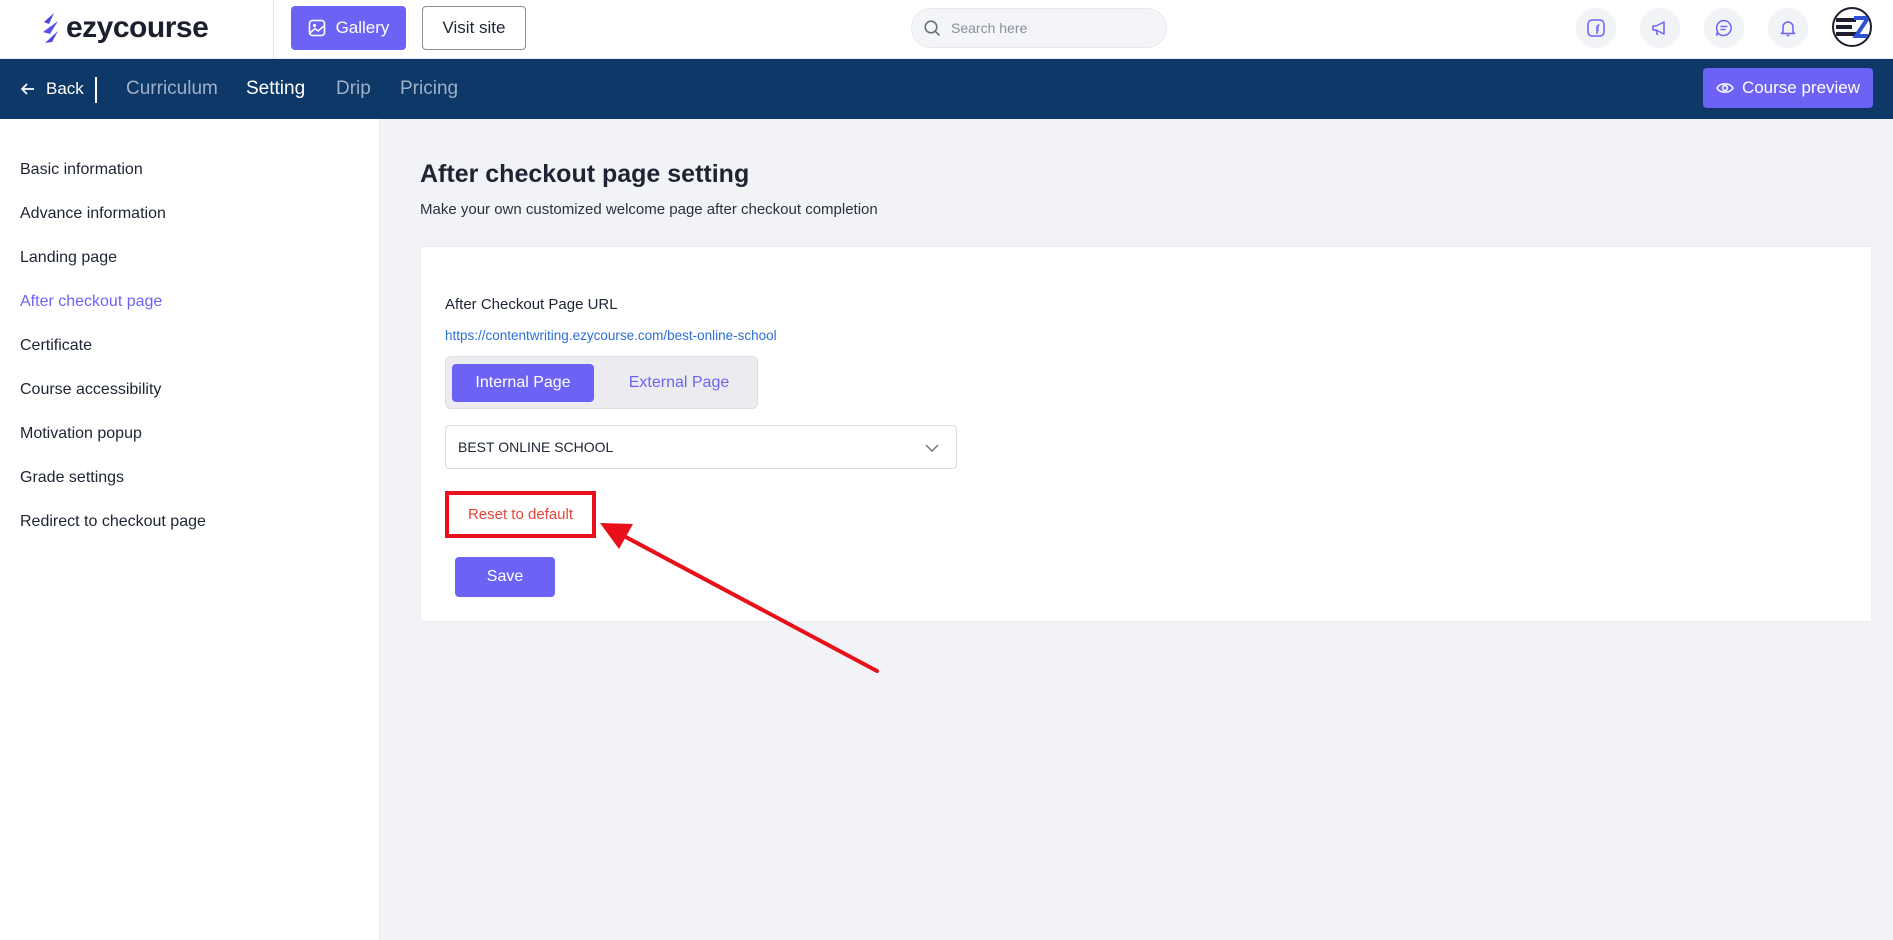 The image size is (1893, 940). Describe the element at coordinates (701, 447) in the screenshot. I see `page-select: BEST ONLINE SCHOOL` at that location.